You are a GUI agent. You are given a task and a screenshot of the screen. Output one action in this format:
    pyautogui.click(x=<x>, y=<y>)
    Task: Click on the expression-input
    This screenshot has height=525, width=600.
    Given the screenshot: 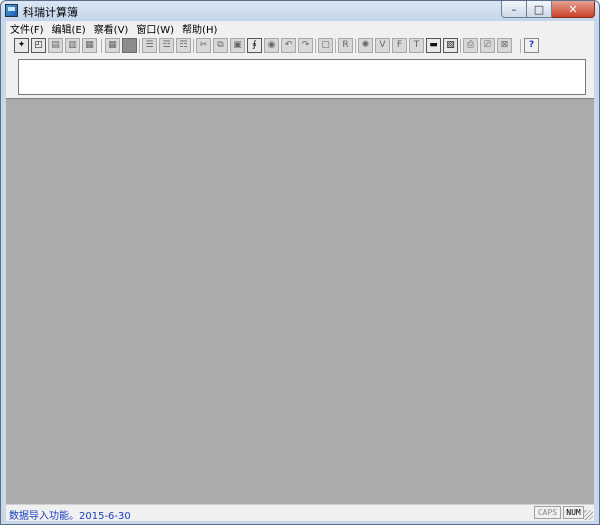 What is the action you would take?
    pyautogui.click(x=302, y=77)
    